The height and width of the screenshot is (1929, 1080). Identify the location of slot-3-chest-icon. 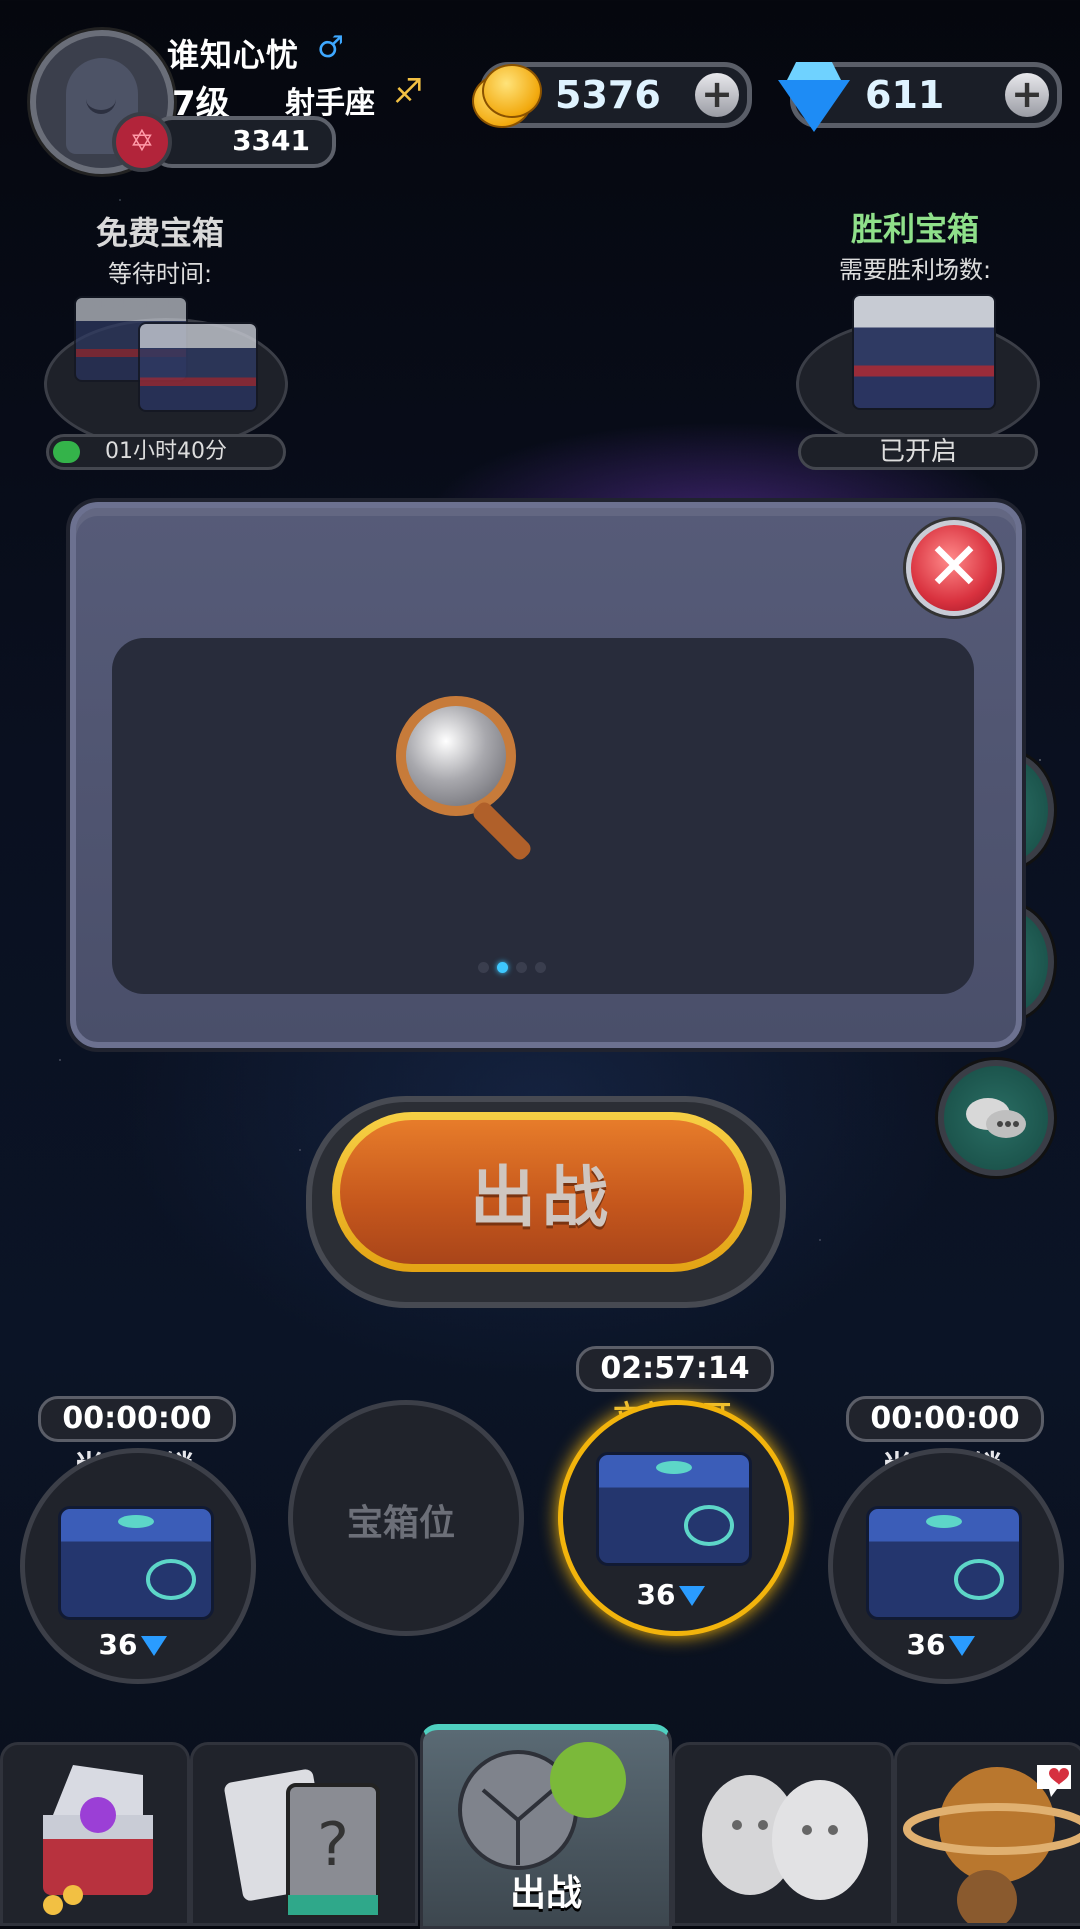
(674, 1509).